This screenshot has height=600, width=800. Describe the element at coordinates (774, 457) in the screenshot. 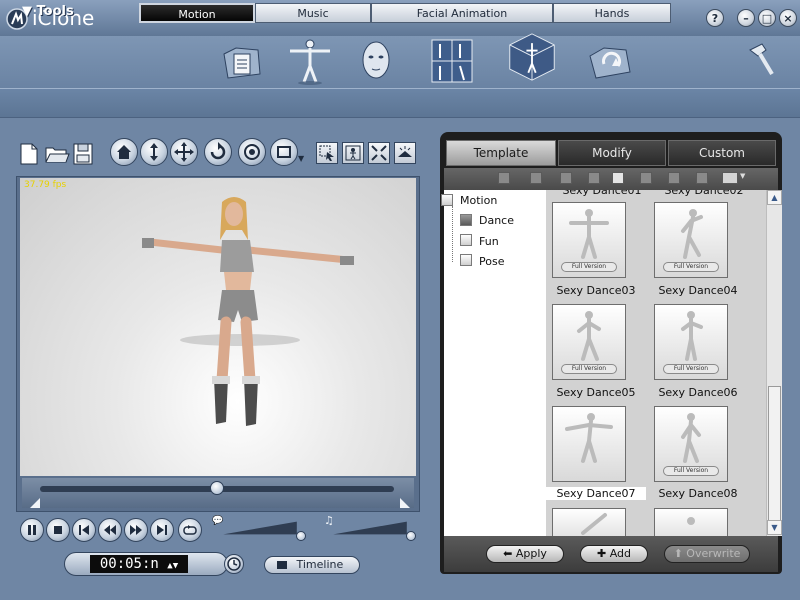

I see `scroll-thumb` at that location.